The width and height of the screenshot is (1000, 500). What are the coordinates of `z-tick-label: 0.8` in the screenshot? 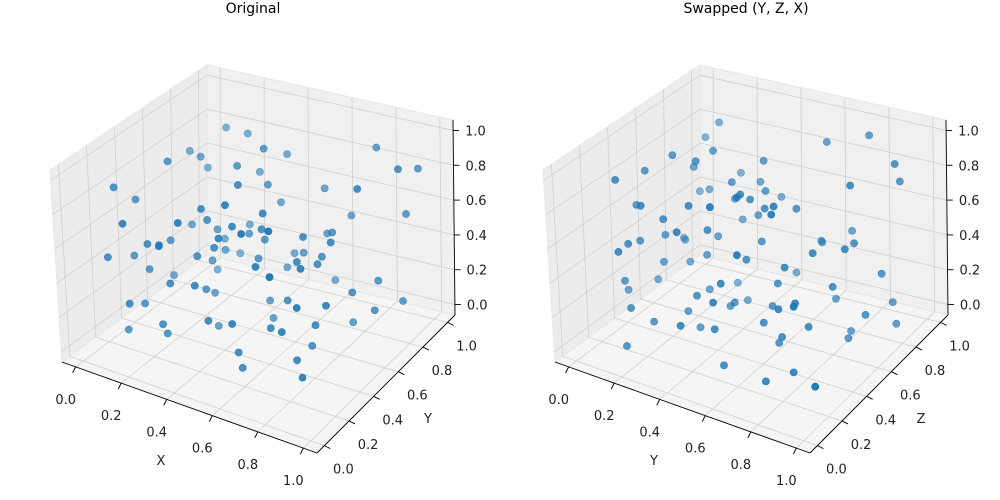 It's located at (968, 166).